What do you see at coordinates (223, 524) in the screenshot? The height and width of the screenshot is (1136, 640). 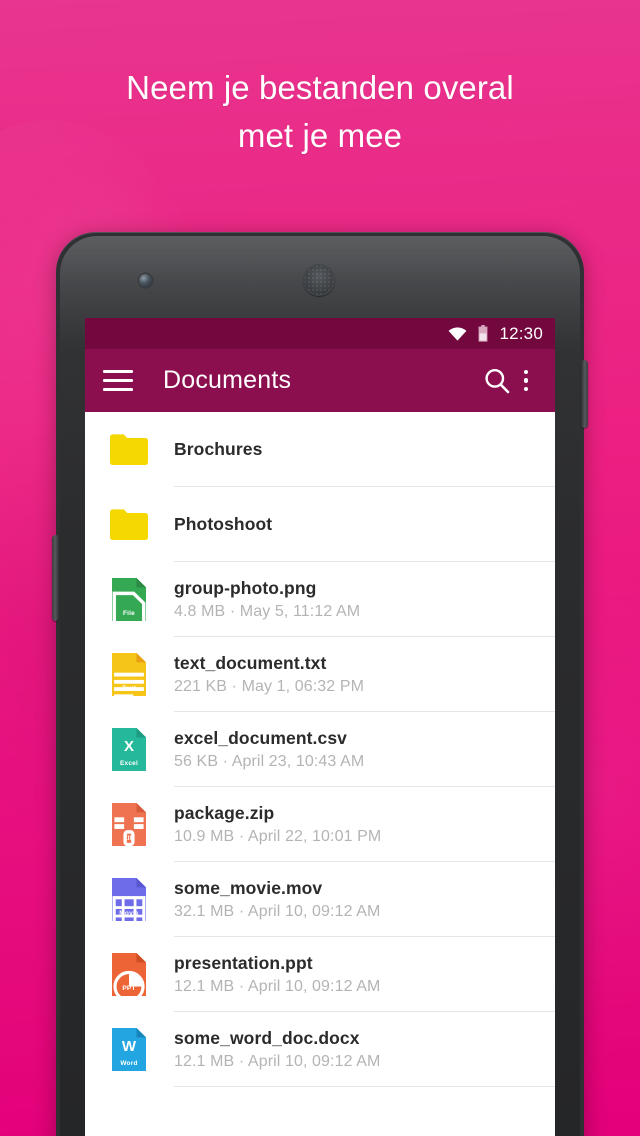 I see `file-name: Photoshoot` at bounding box center [223, 524].